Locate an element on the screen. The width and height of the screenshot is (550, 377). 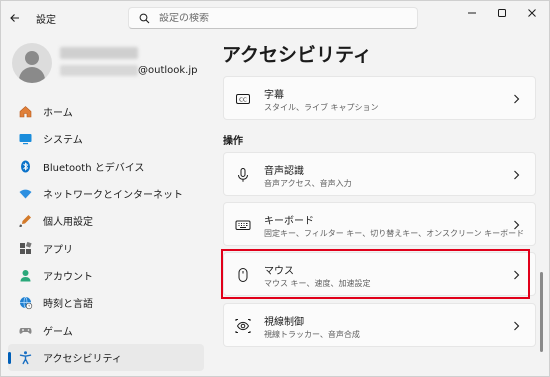
sidebar-item-home: ホーム is located at coordinates (106, 111).